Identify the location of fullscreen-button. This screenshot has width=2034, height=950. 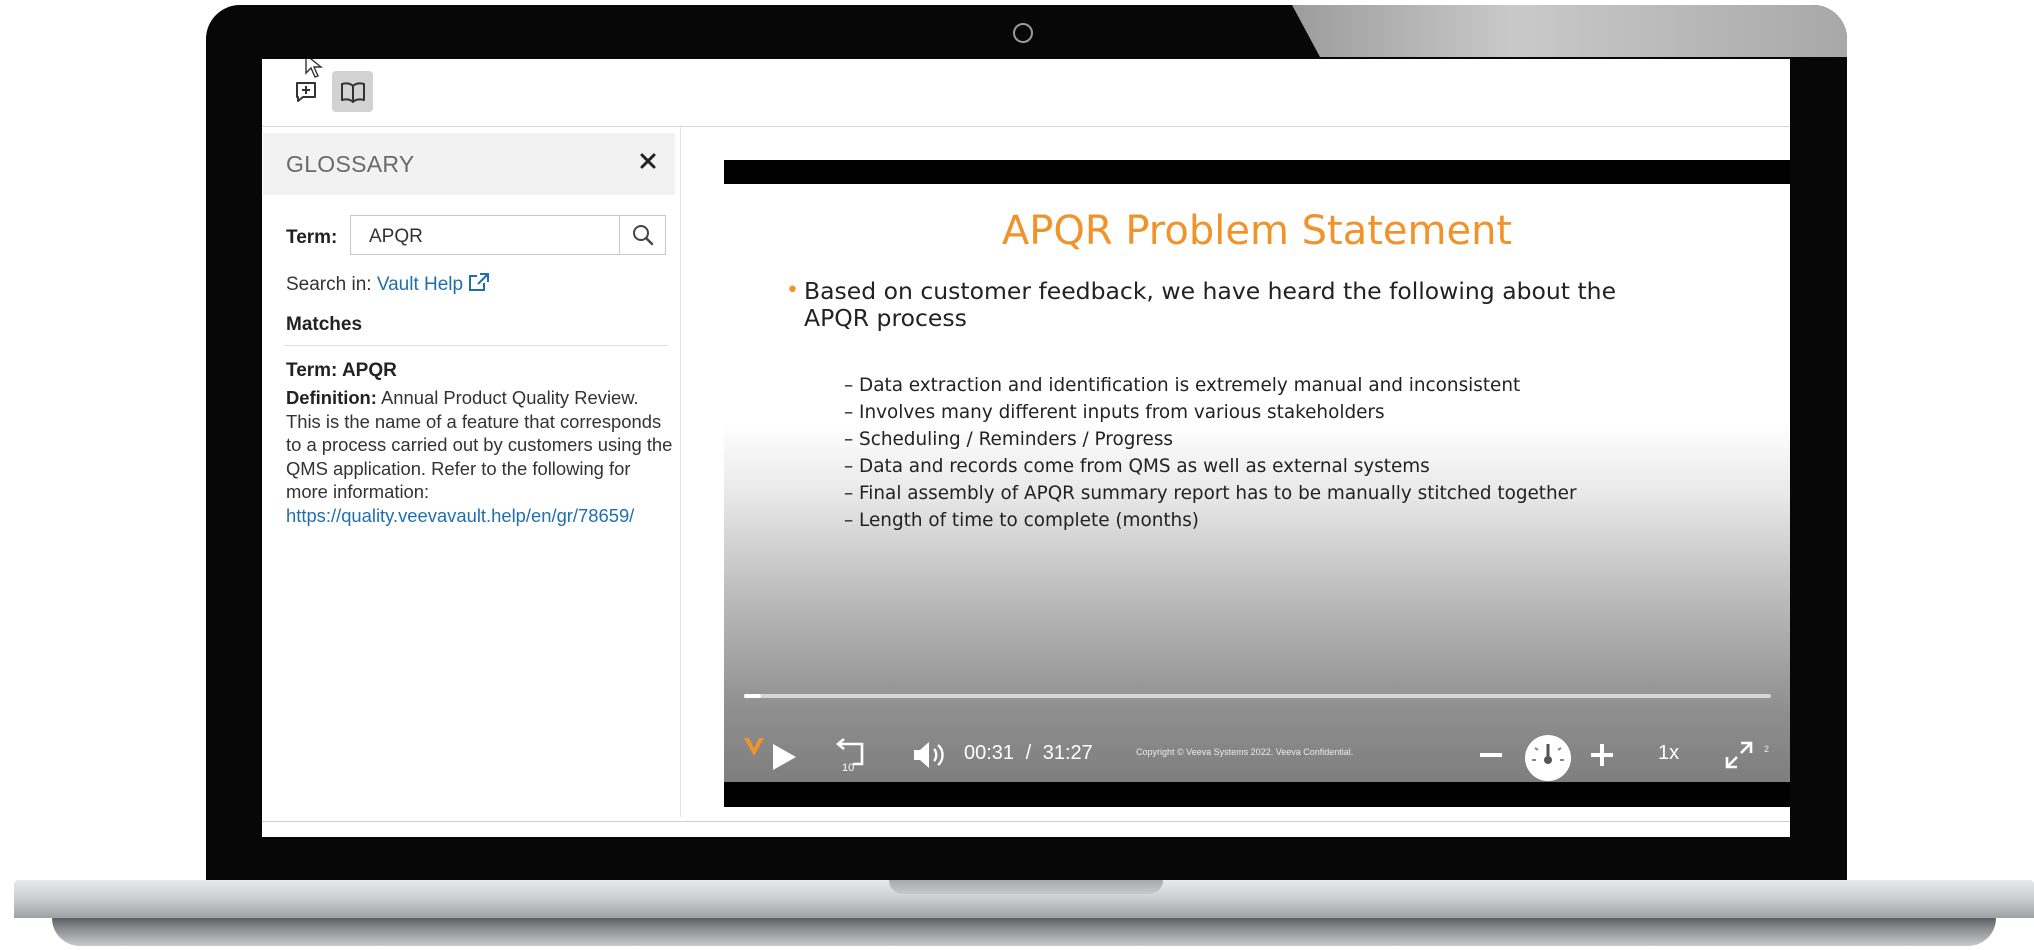
(1739, 755).